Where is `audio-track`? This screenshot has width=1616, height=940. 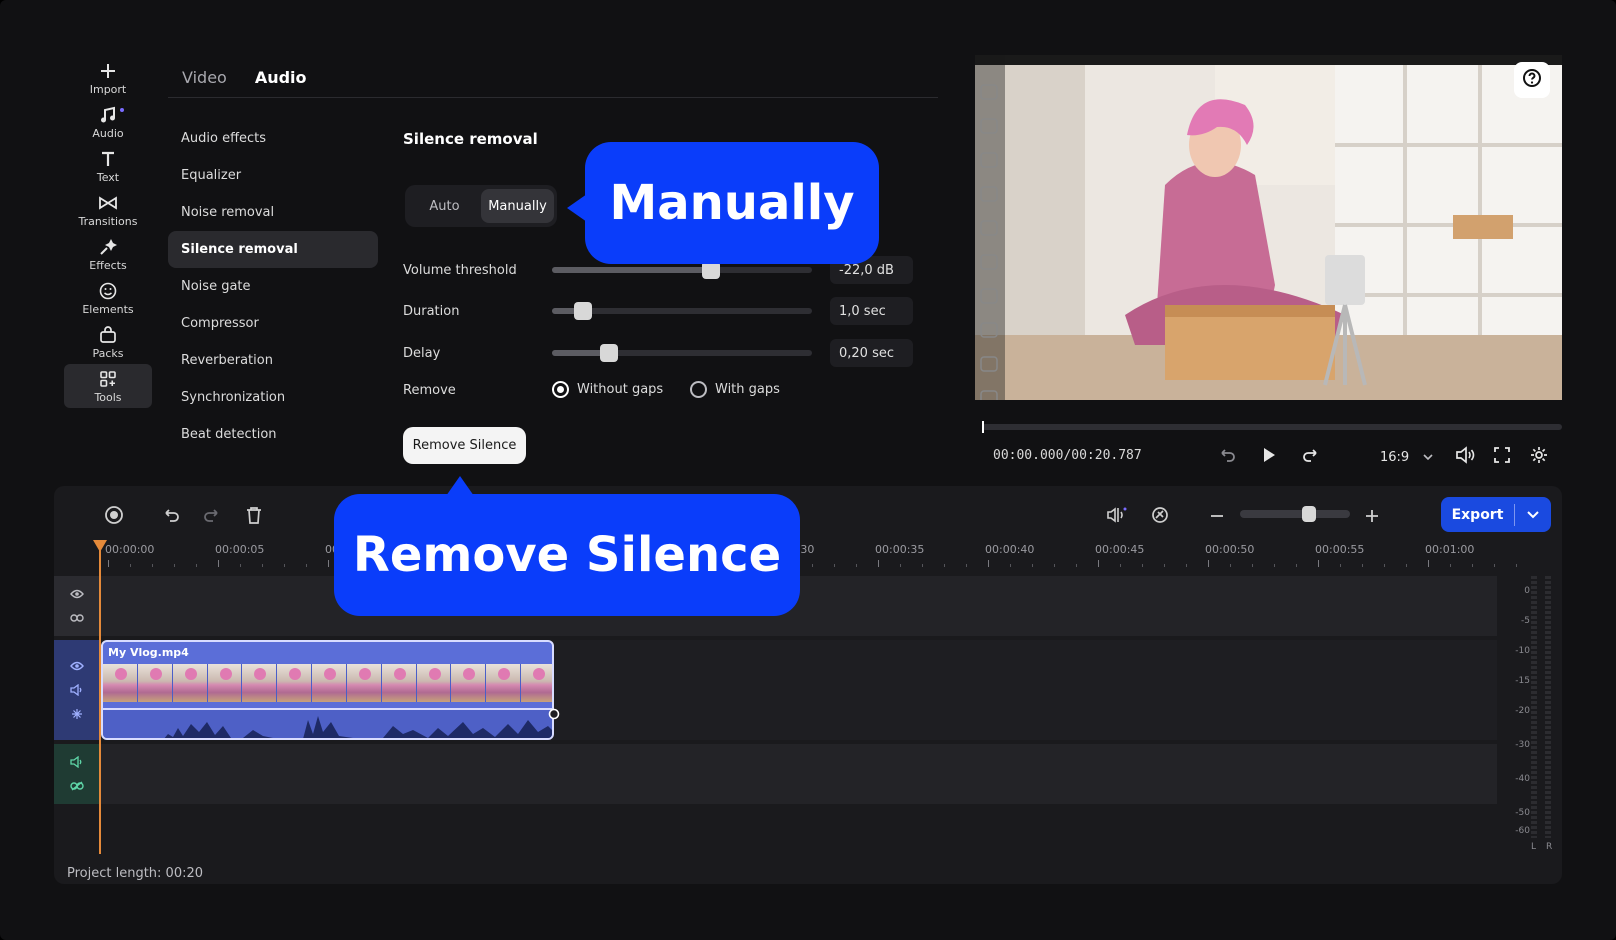
audio-track is located at coordinates (798, 774).